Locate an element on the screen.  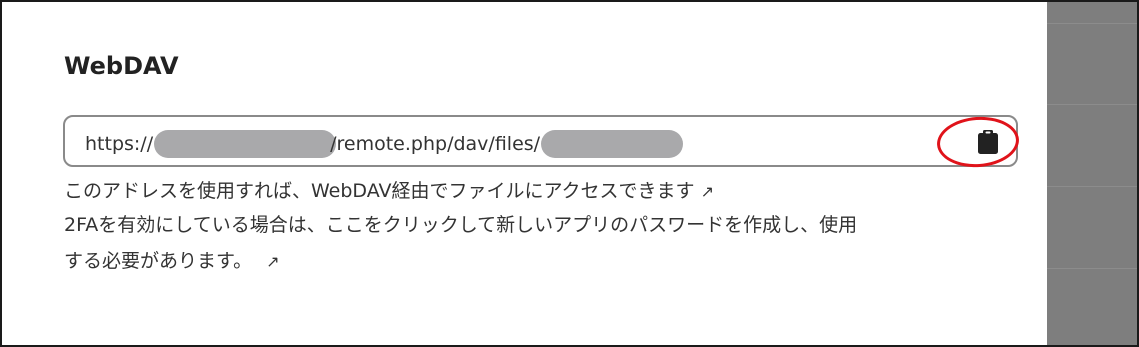
modal-backdrop is located at coordinates (1093, 173).